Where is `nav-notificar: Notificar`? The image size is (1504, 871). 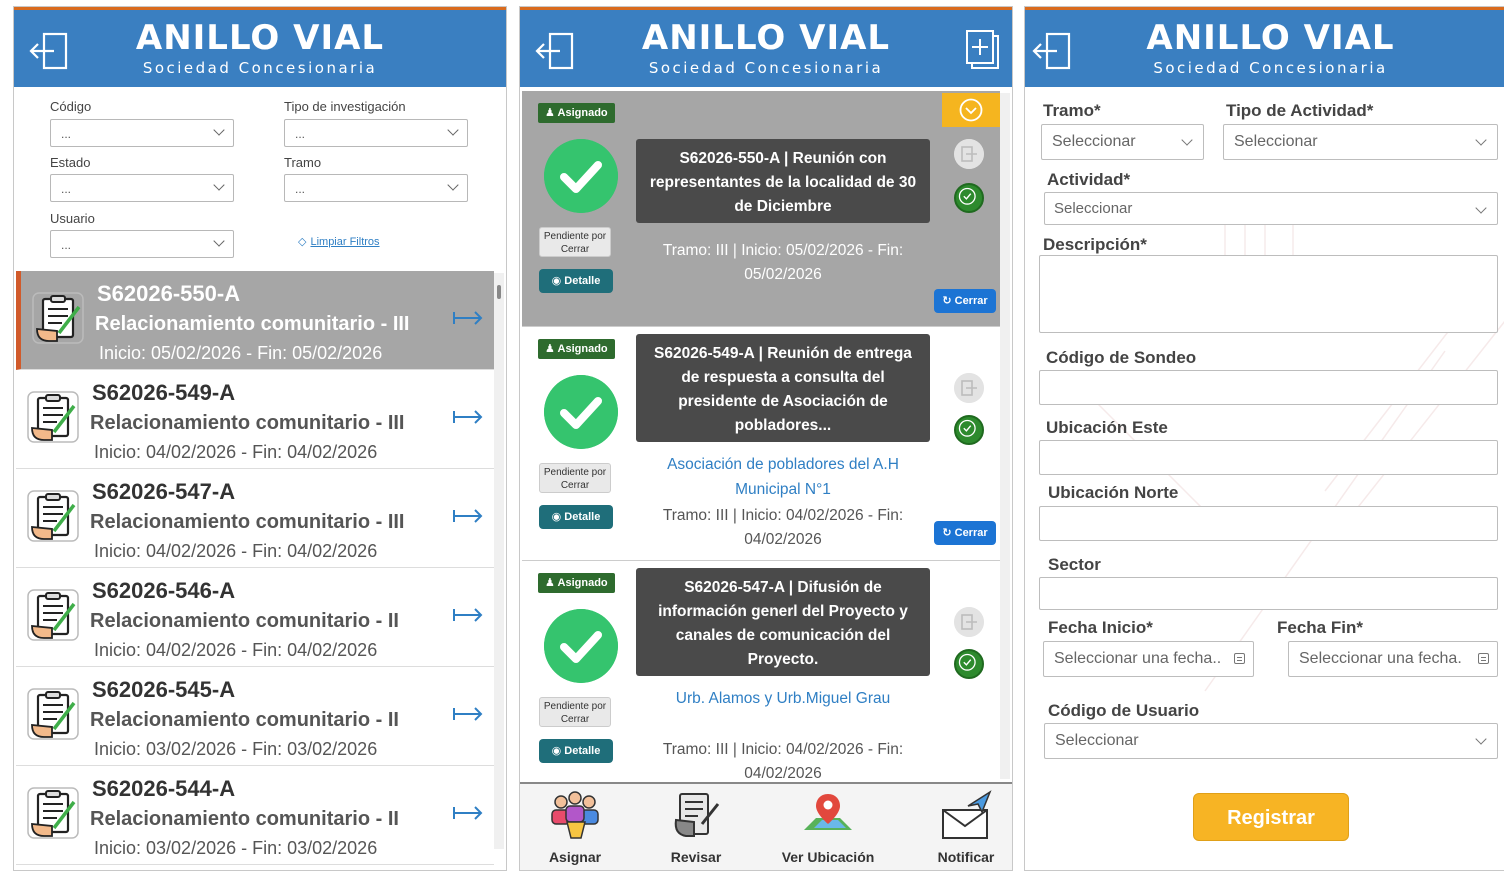
nav-notificar: Notificar is located at coordinates (966, 827).